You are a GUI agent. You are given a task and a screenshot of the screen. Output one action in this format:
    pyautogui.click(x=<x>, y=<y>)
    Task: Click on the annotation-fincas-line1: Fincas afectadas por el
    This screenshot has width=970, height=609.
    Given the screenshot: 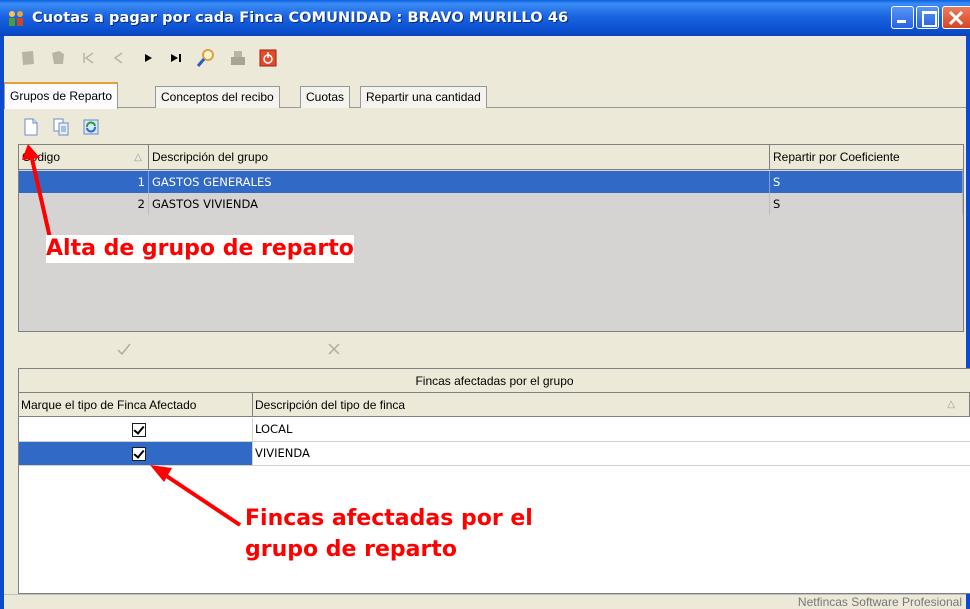 What is the action you would take?
    pyautogui.click(x=389, y=519)
    